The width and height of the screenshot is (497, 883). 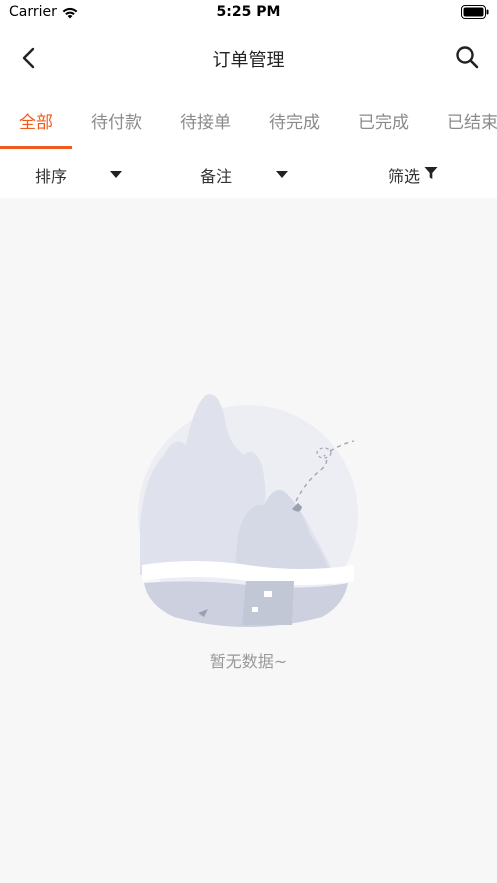 What do you see at coordinates (467, 57) in the screenshot?
I see `search-icon` at bounding box center [467, 57].